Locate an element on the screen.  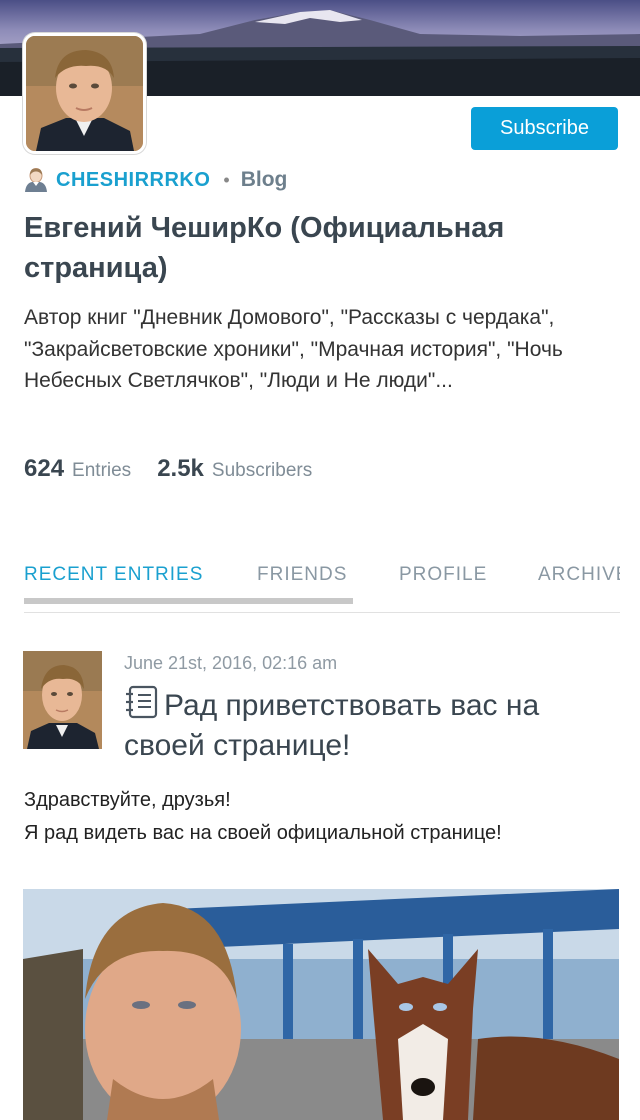
tabs-divider is located at coordinates (322, 612).